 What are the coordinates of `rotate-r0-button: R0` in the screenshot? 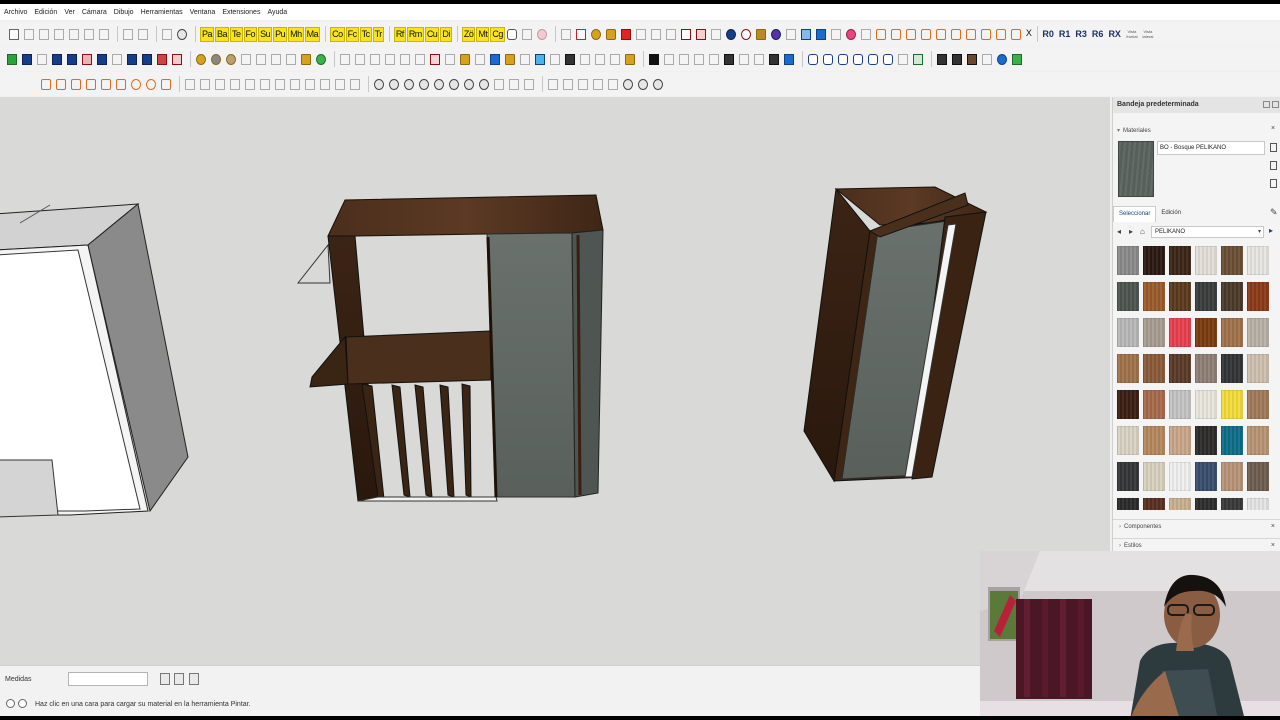 It's located at (1048, 34).